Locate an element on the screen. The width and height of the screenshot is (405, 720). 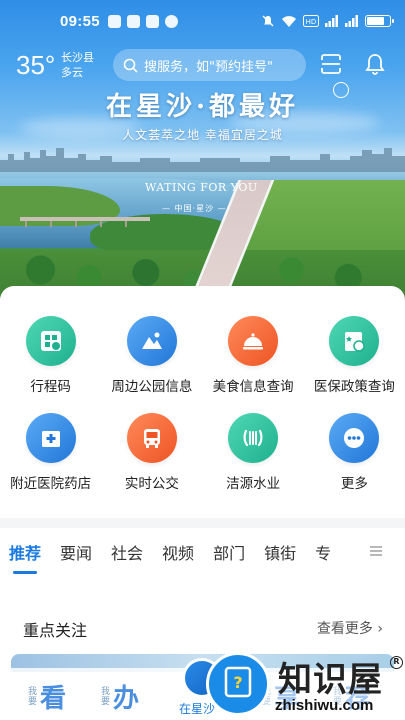
status-bar: 09:55 HD is located at coordinates (202, 21).